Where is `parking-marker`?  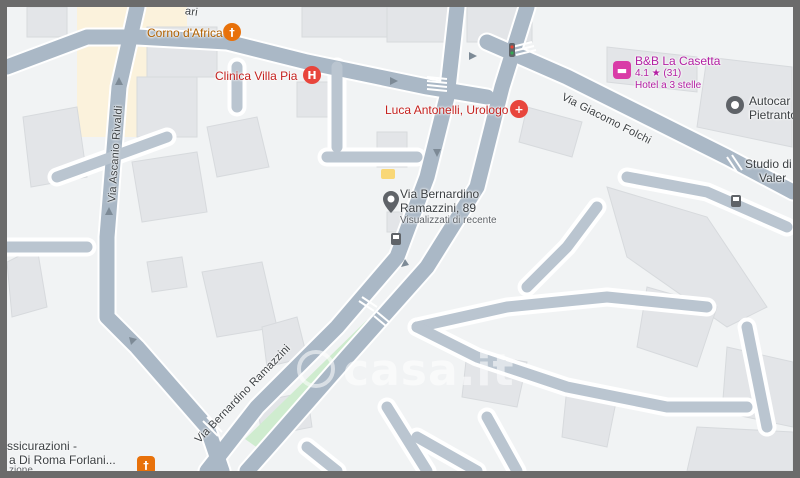
parking-marker is located at coordinates (388, 174).